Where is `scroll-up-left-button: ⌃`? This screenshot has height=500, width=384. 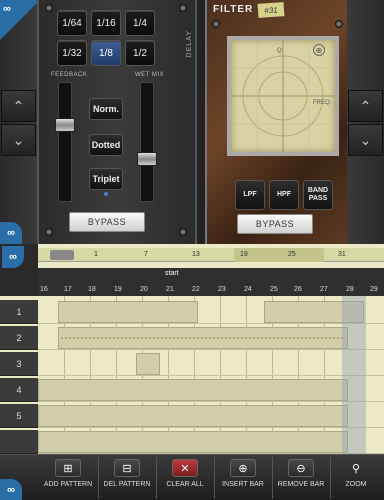
scroll-up-left-button: ⌃ is located at coordinates (18, 106).